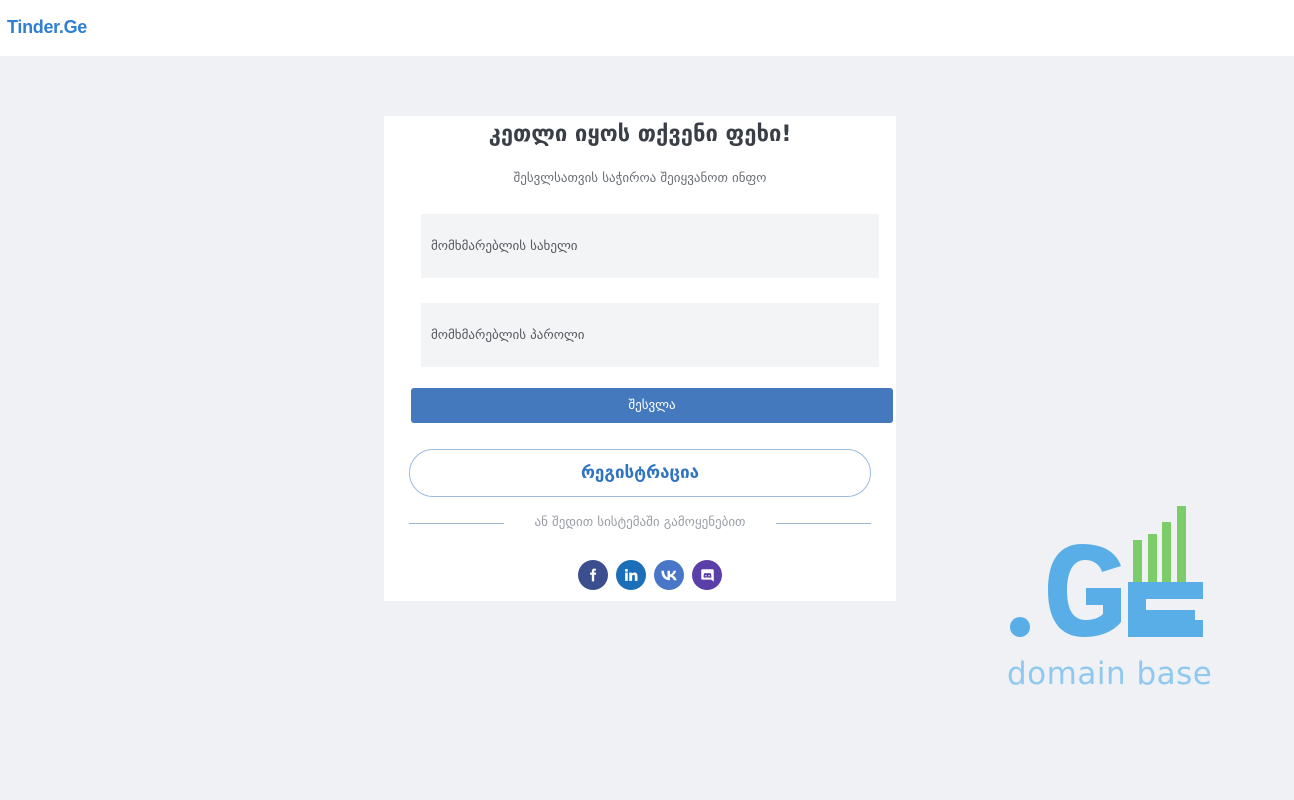  Describe the element at coordinates (652, 405) in the screenshot. I see `login-button: შესვლა` at that location.